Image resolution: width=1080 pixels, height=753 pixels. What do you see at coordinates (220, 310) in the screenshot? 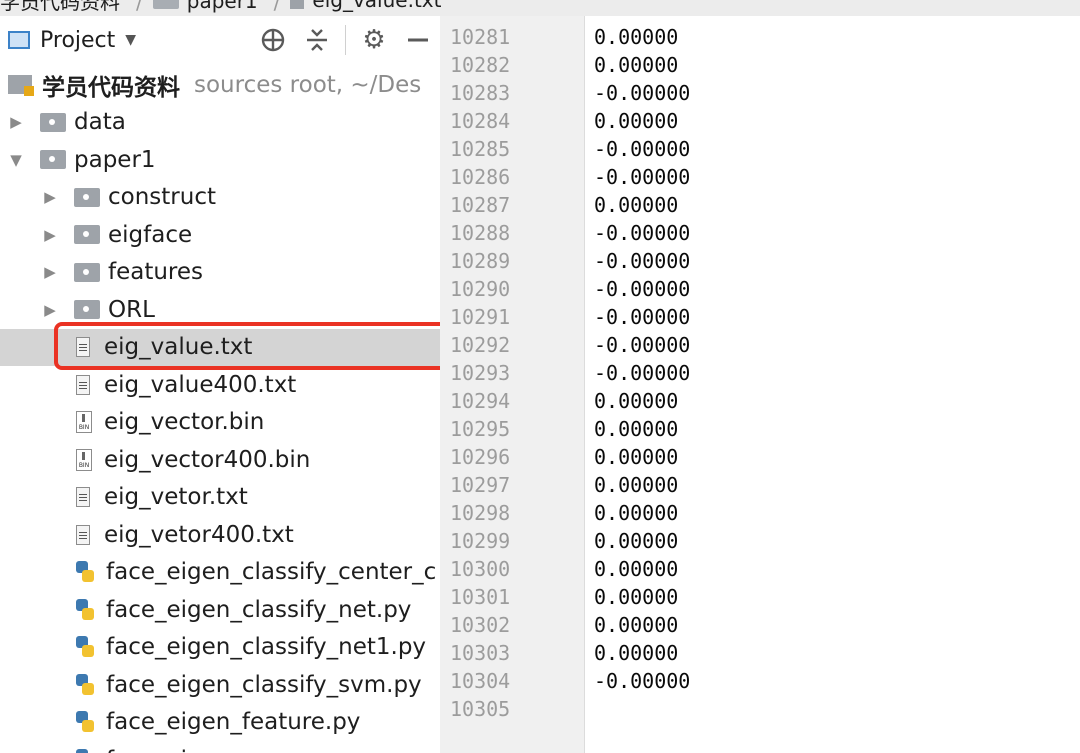
I see `tree-folder: ▶ ORL` at bounding box center [220, 310].